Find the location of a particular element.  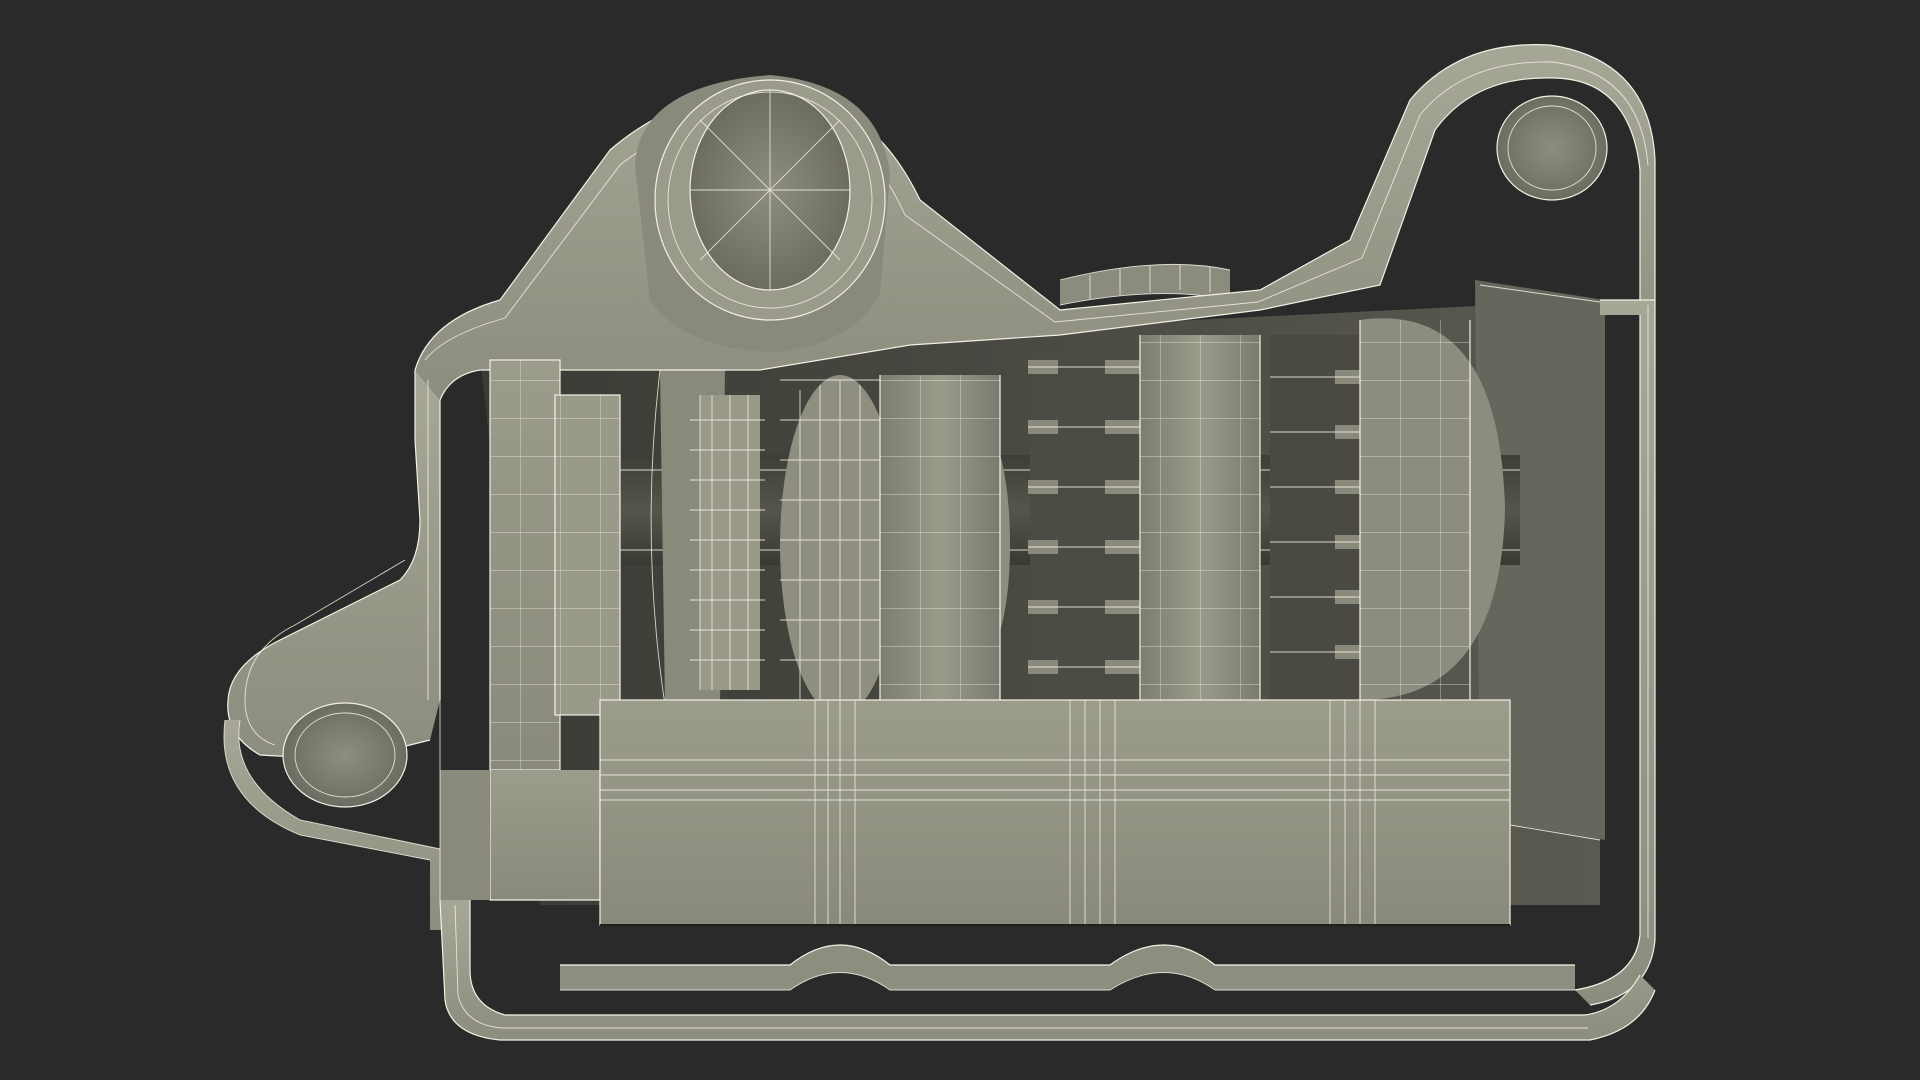

top-boss is located at coordinates (762, 213).